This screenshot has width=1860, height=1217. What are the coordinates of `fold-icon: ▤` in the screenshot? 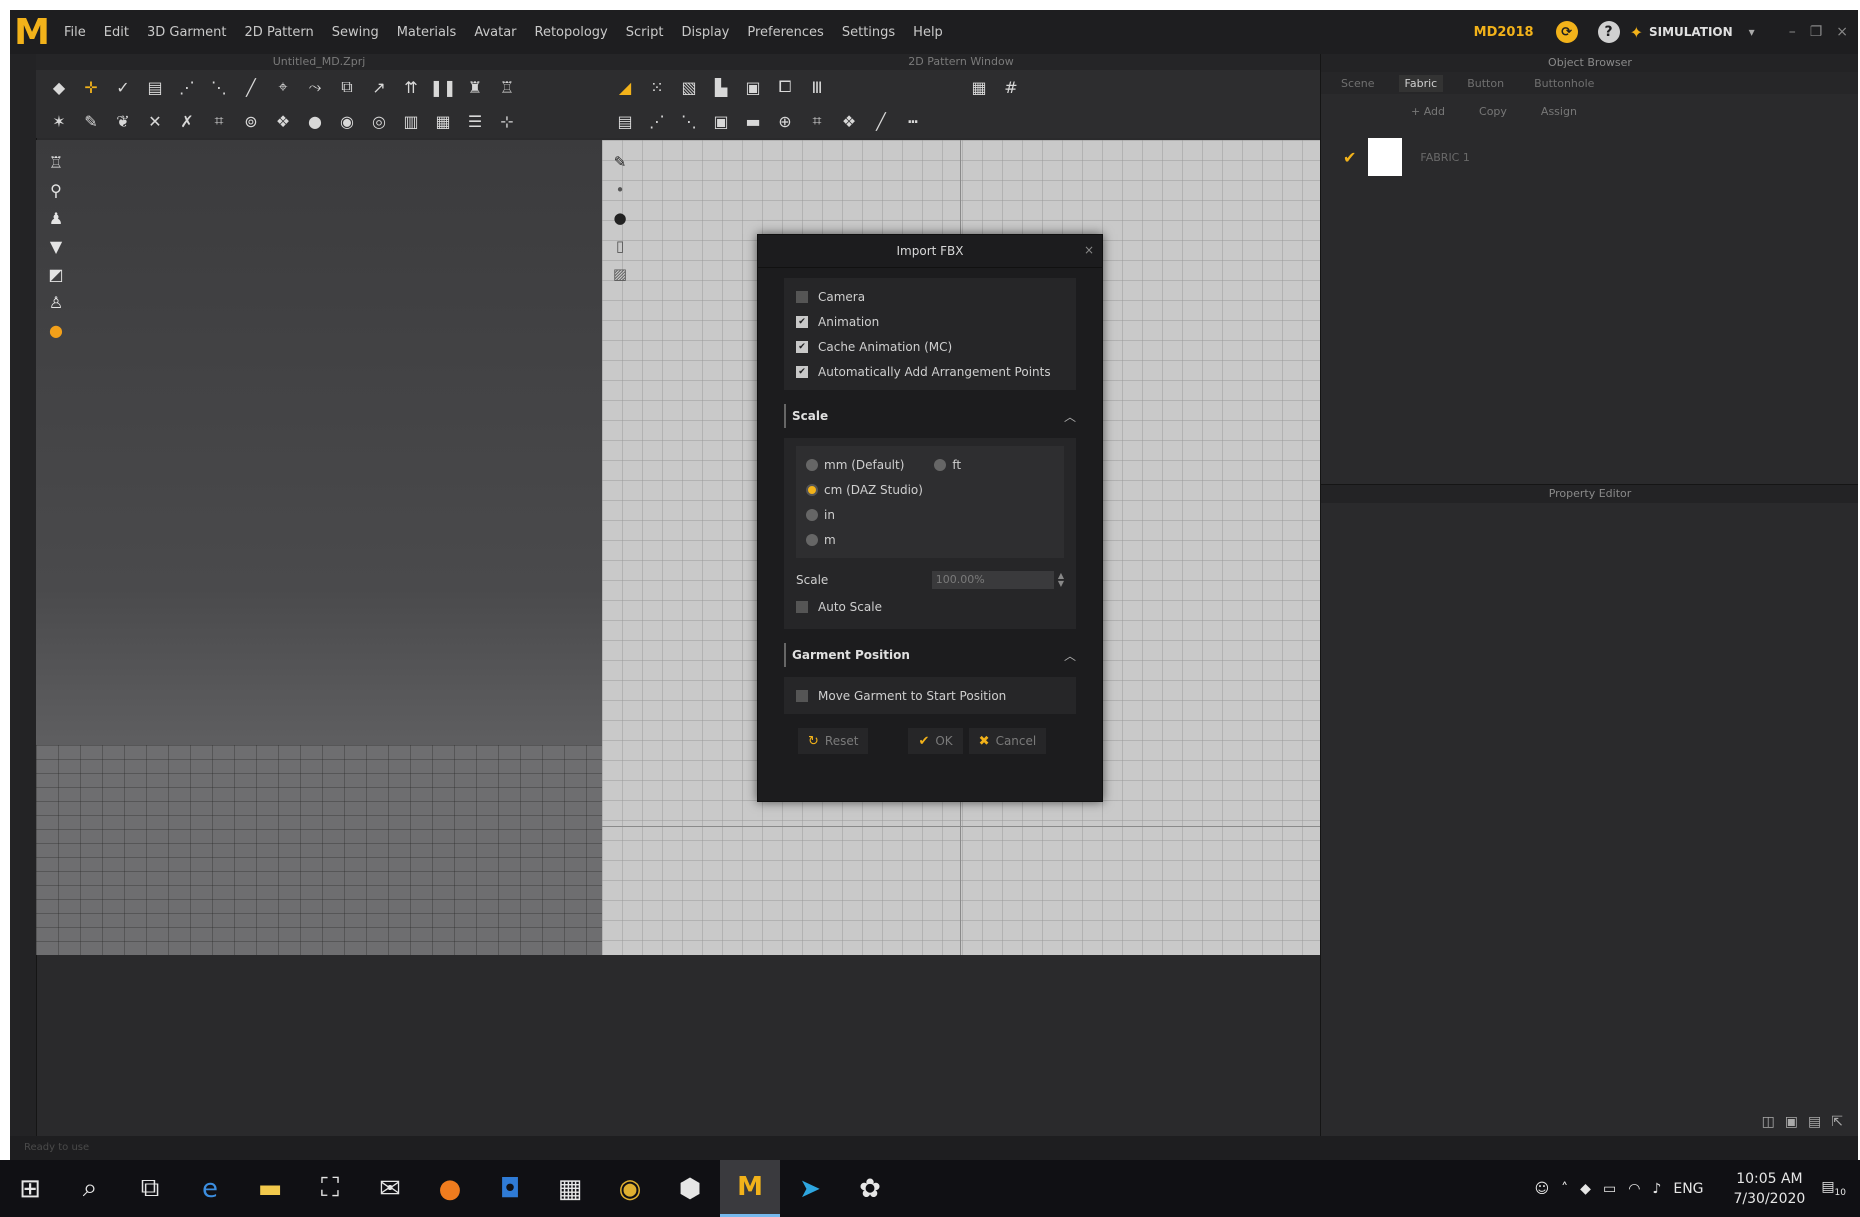 It's located at (155, 87).